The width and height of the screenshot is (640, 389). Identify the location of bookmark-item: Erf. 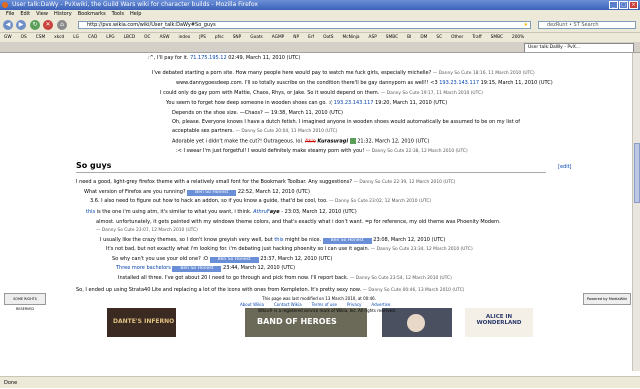
(311, 37).